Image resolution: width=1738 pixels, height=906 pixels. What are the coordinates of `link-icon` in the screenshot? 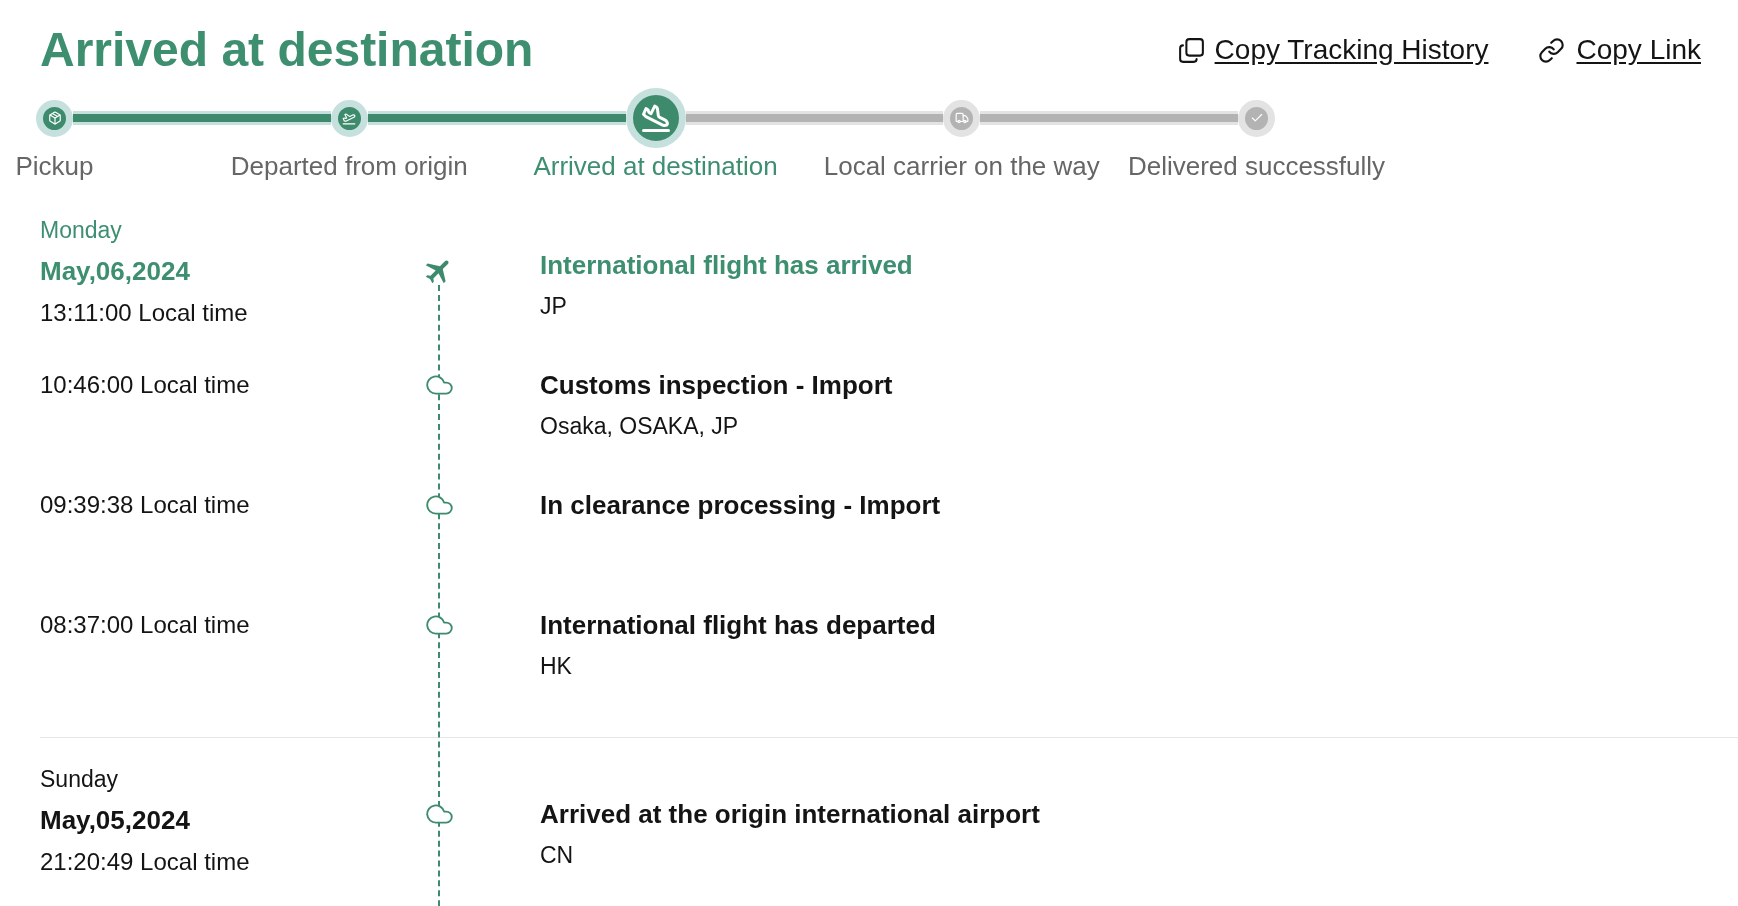 It's located at (1552, 50).